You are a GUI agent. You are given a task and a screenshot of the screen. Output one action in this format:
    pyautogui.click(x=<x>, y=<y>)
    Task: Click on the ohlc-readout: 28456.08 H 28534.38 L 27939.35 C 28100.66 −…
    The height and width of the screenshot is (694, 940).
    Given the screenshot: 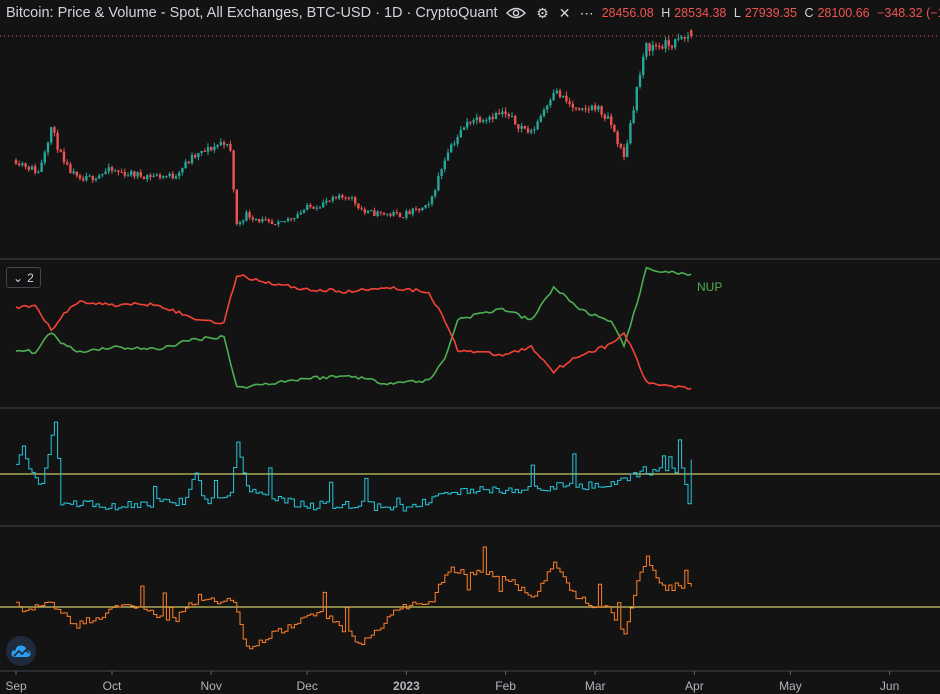 What is the action you would take?
    pyautogui.click(x=771, y=13)
    